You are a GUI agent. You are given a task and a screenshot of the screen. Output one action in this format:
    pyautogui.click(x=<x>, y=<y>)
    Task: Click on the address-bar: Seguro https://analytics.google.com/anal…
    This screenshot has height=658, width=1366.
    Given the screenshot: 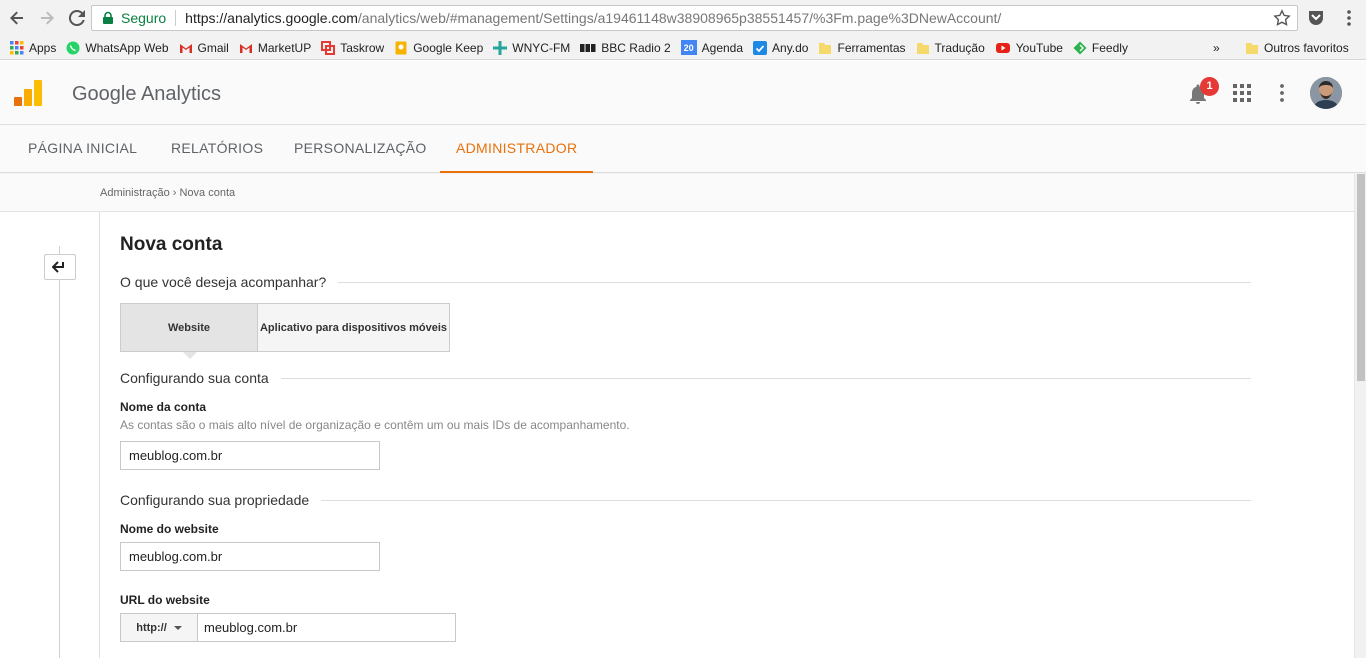 What is the action you would take?
    pyautogui.click(x=694, y=18)
    